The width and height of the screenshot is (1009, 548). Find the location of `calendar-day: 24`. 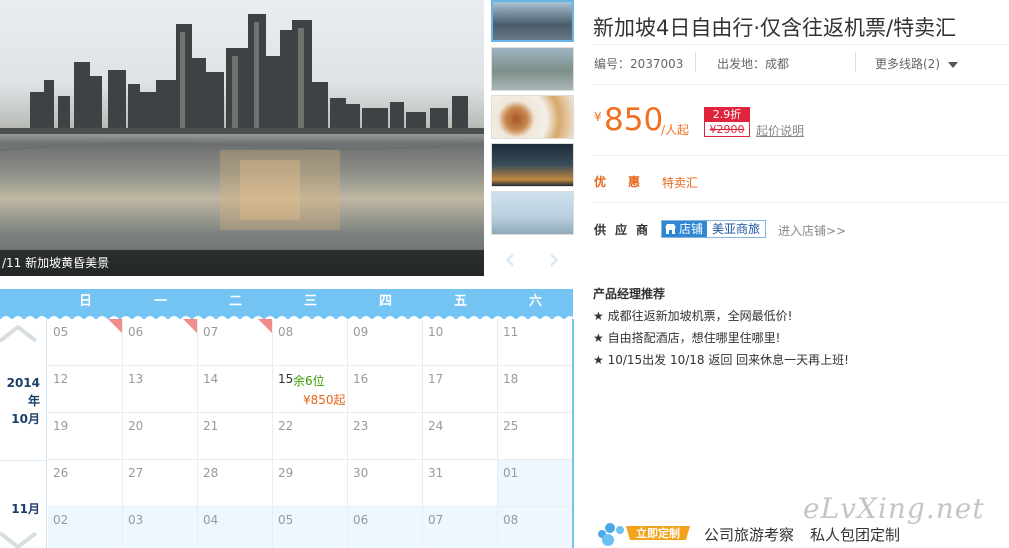

calendar-day: 24 is located at coordinates (460, 436).